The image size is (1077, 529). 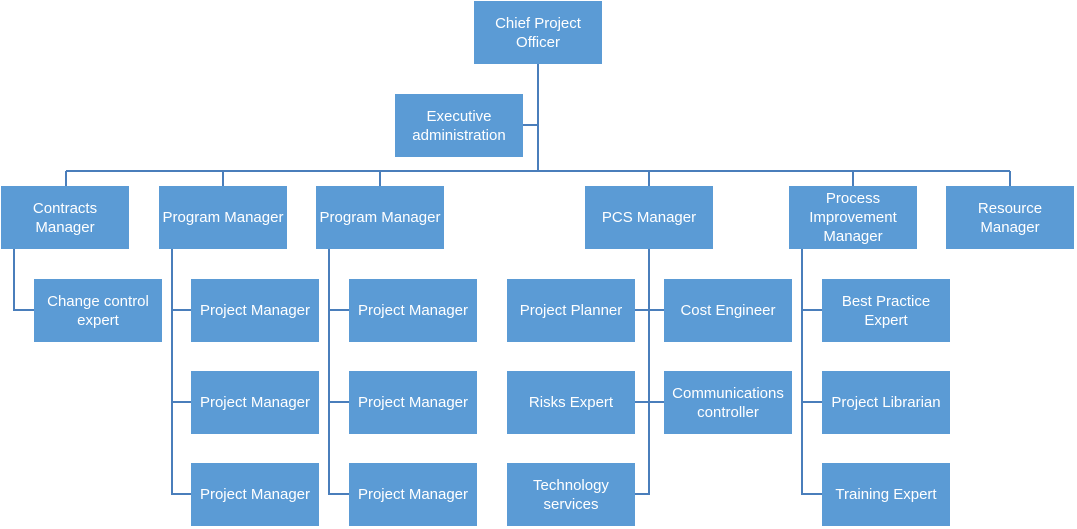 I want to click on node-program-manager-2: Program Manager, so click(x=380, y=217).